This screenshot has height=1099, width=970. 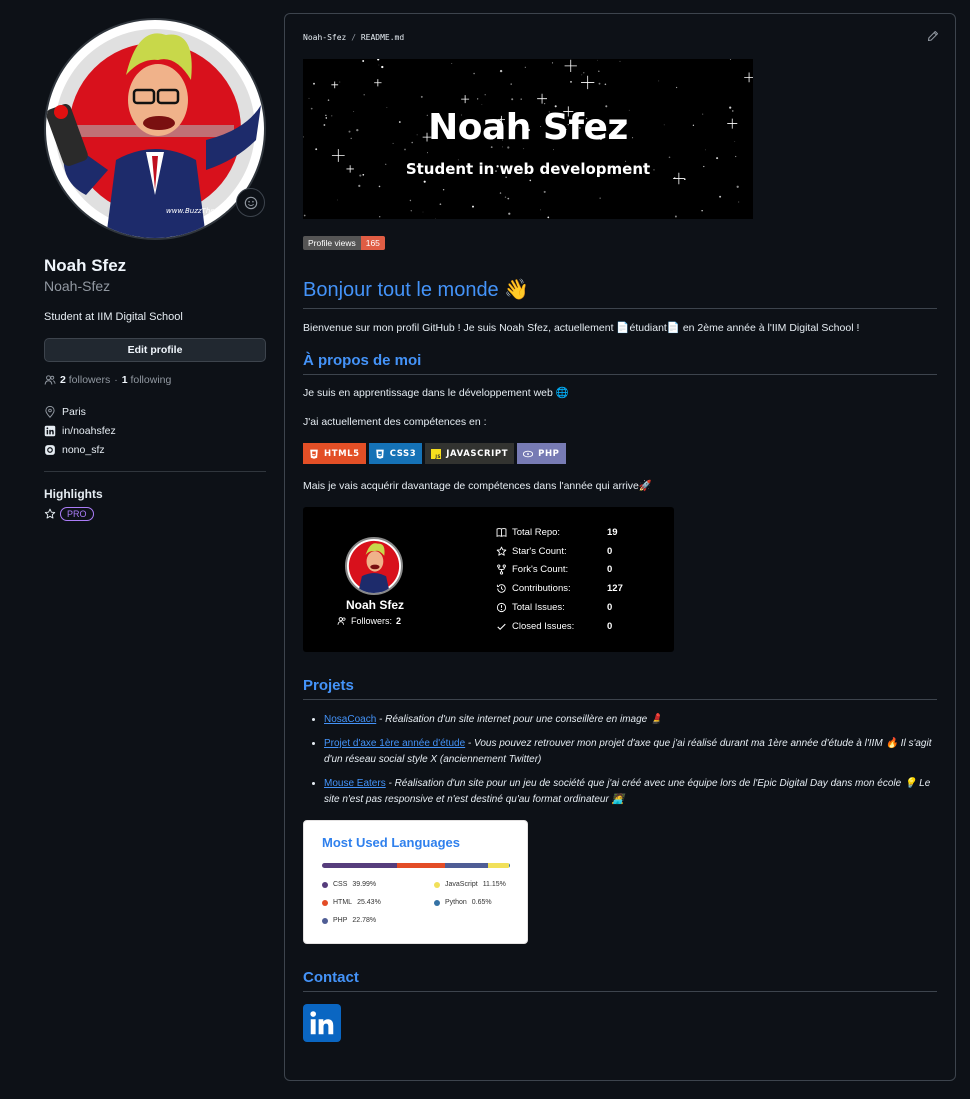 What do you see at coordinates (620, 453) in the screenshot?
I see `tech-badges: HTML5 CSS3 JS JAVASCRIPT PHP` at bounding box center [620, 453].